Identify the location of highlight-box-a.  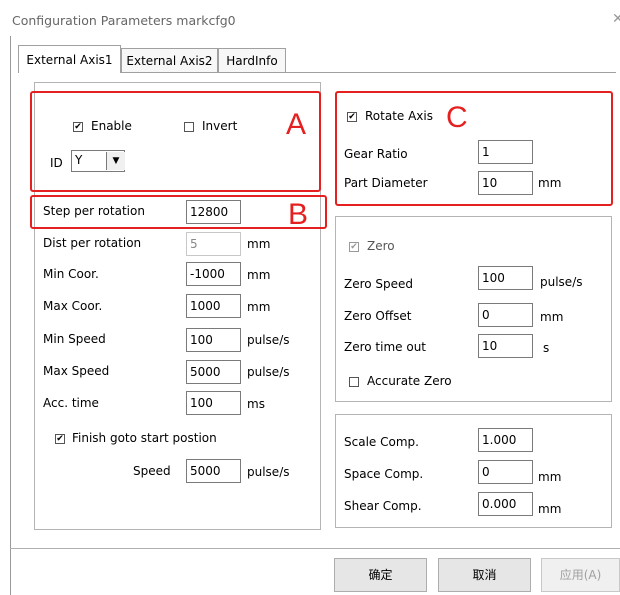
(175, 141).